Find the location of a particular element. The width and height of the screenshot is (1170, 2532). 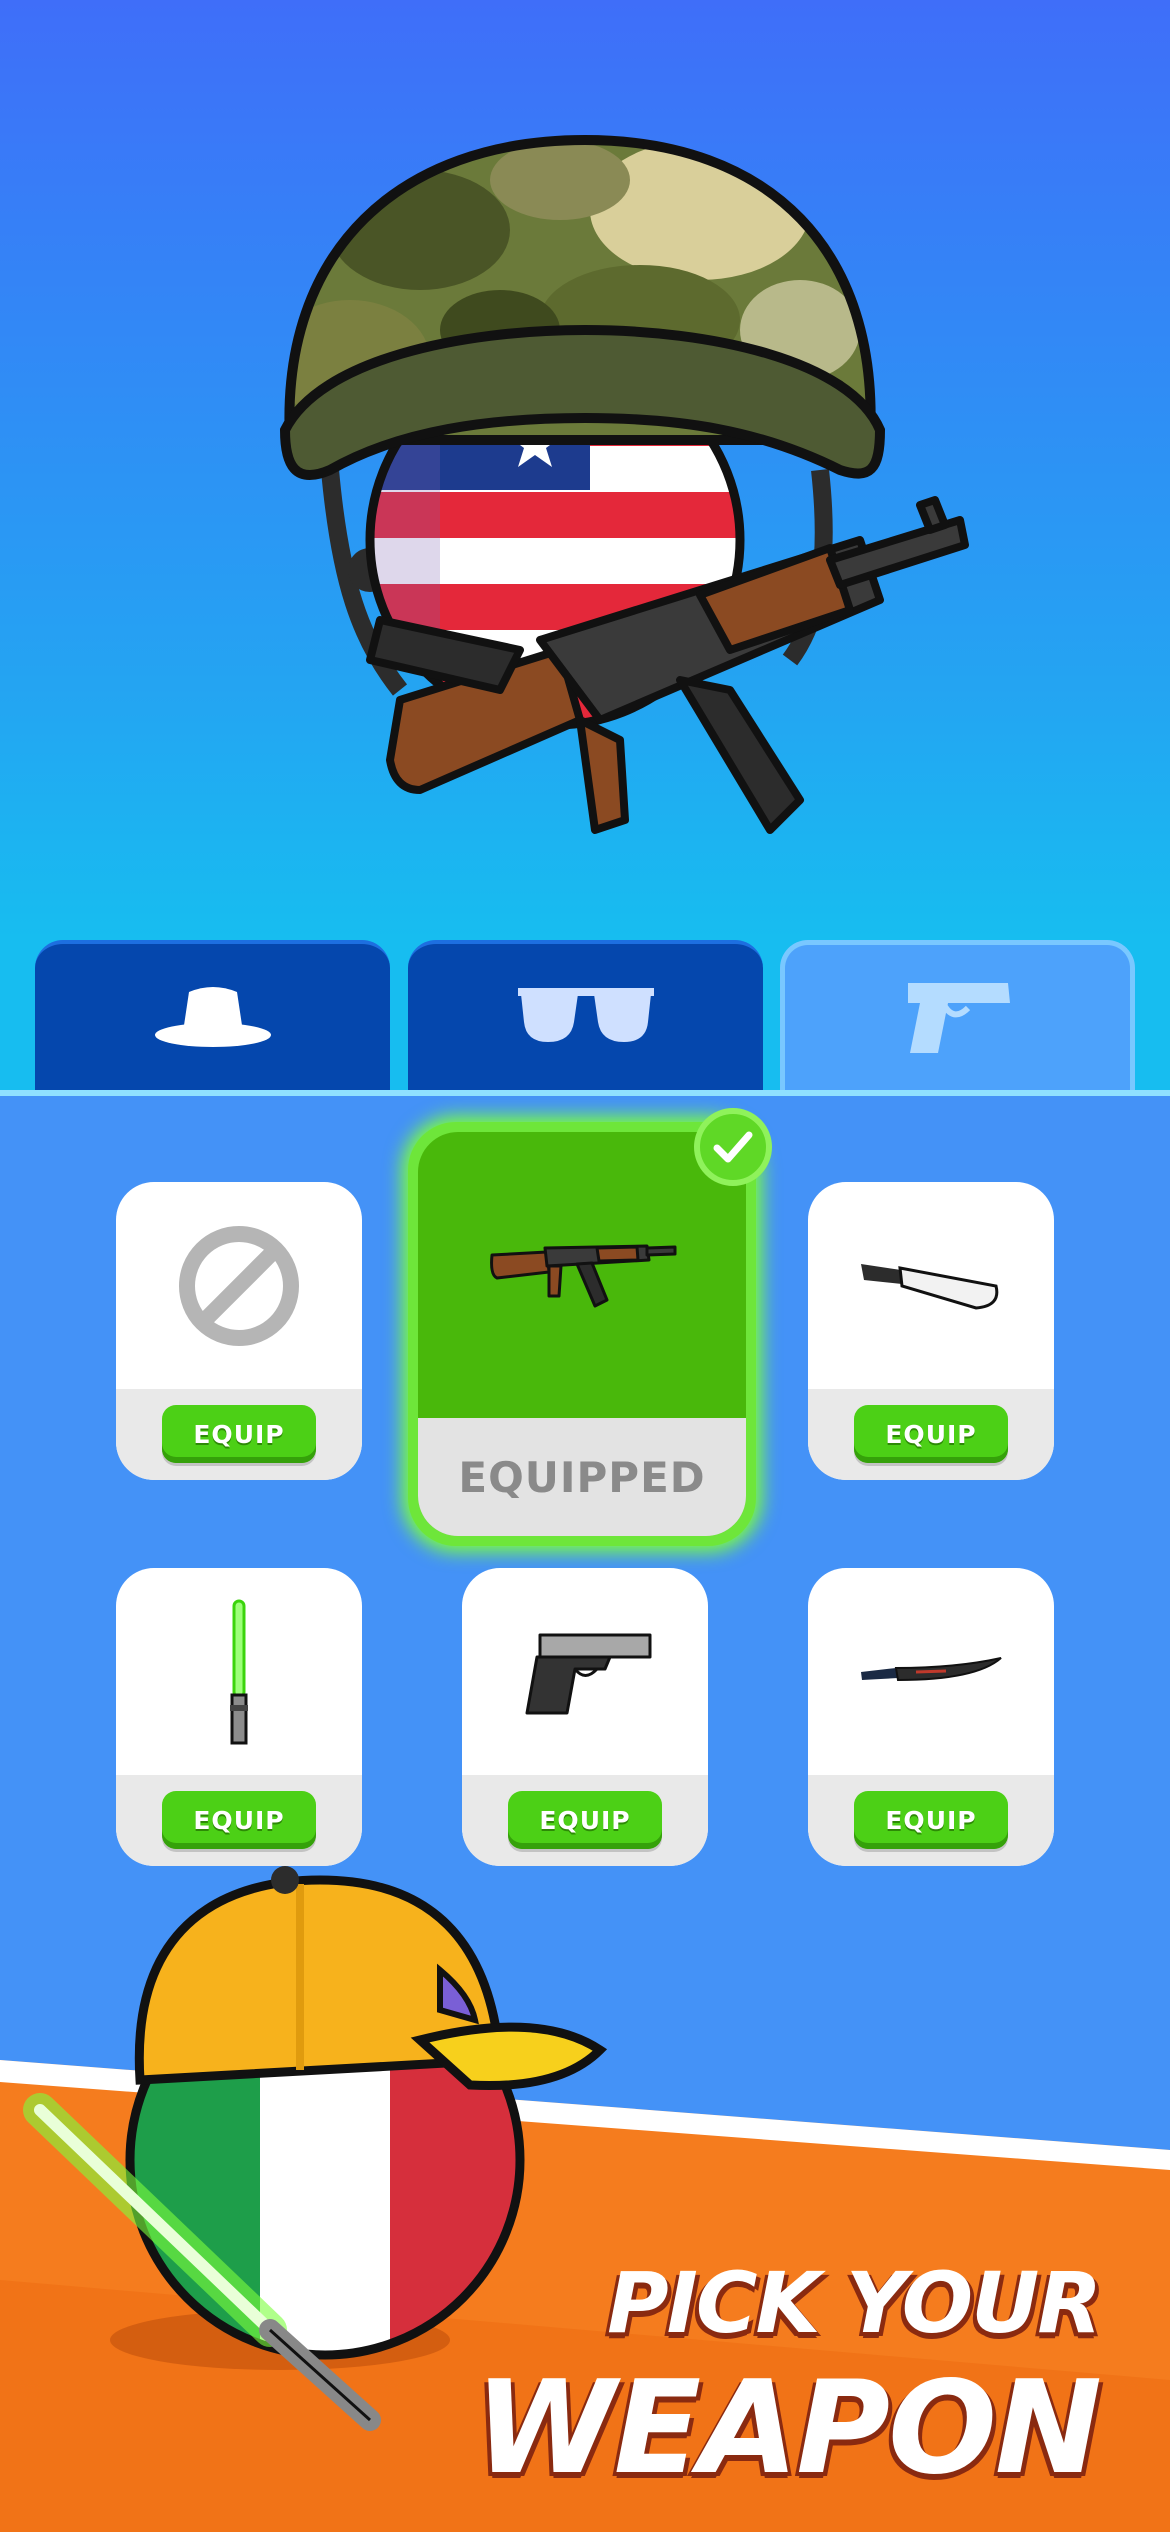

item-card-machete: EQUIP is located at coordinates (931, 1331).